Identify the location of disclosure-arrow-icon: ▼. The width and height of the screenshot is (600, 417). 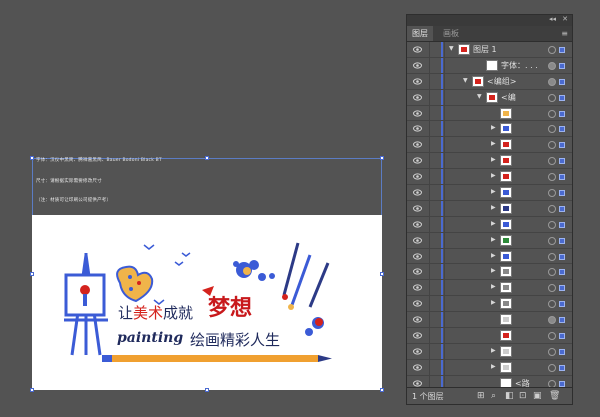
(451, 48).